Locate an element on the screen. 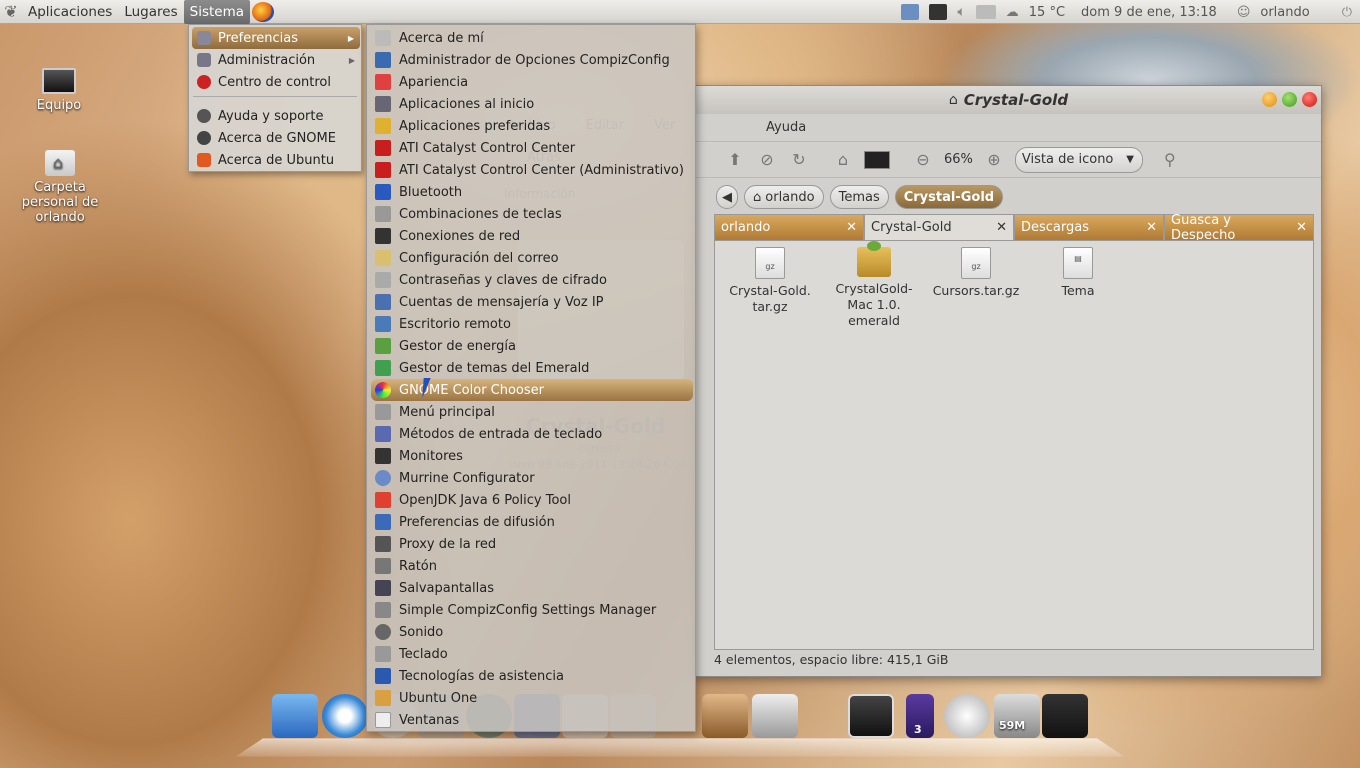 This screenshot has width=1360, height=768. weather-icon: ☁︎ is located at coordinates (1012, 12).